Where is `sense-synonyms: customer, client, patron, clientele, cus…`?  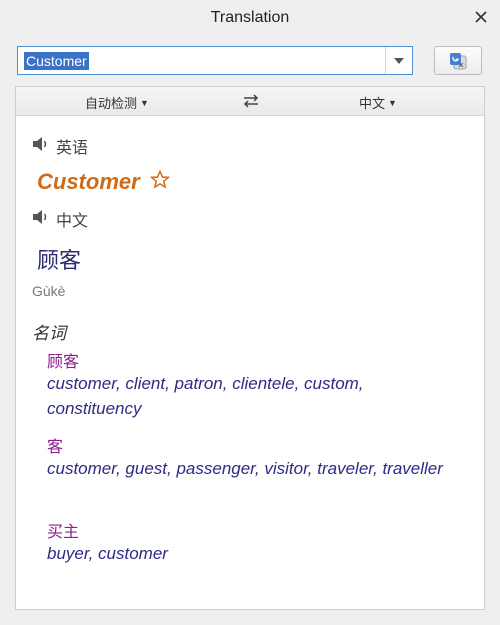
sense-synonyms: customer, client, patron, clientele, cus… is located at coordinates (205, 396).